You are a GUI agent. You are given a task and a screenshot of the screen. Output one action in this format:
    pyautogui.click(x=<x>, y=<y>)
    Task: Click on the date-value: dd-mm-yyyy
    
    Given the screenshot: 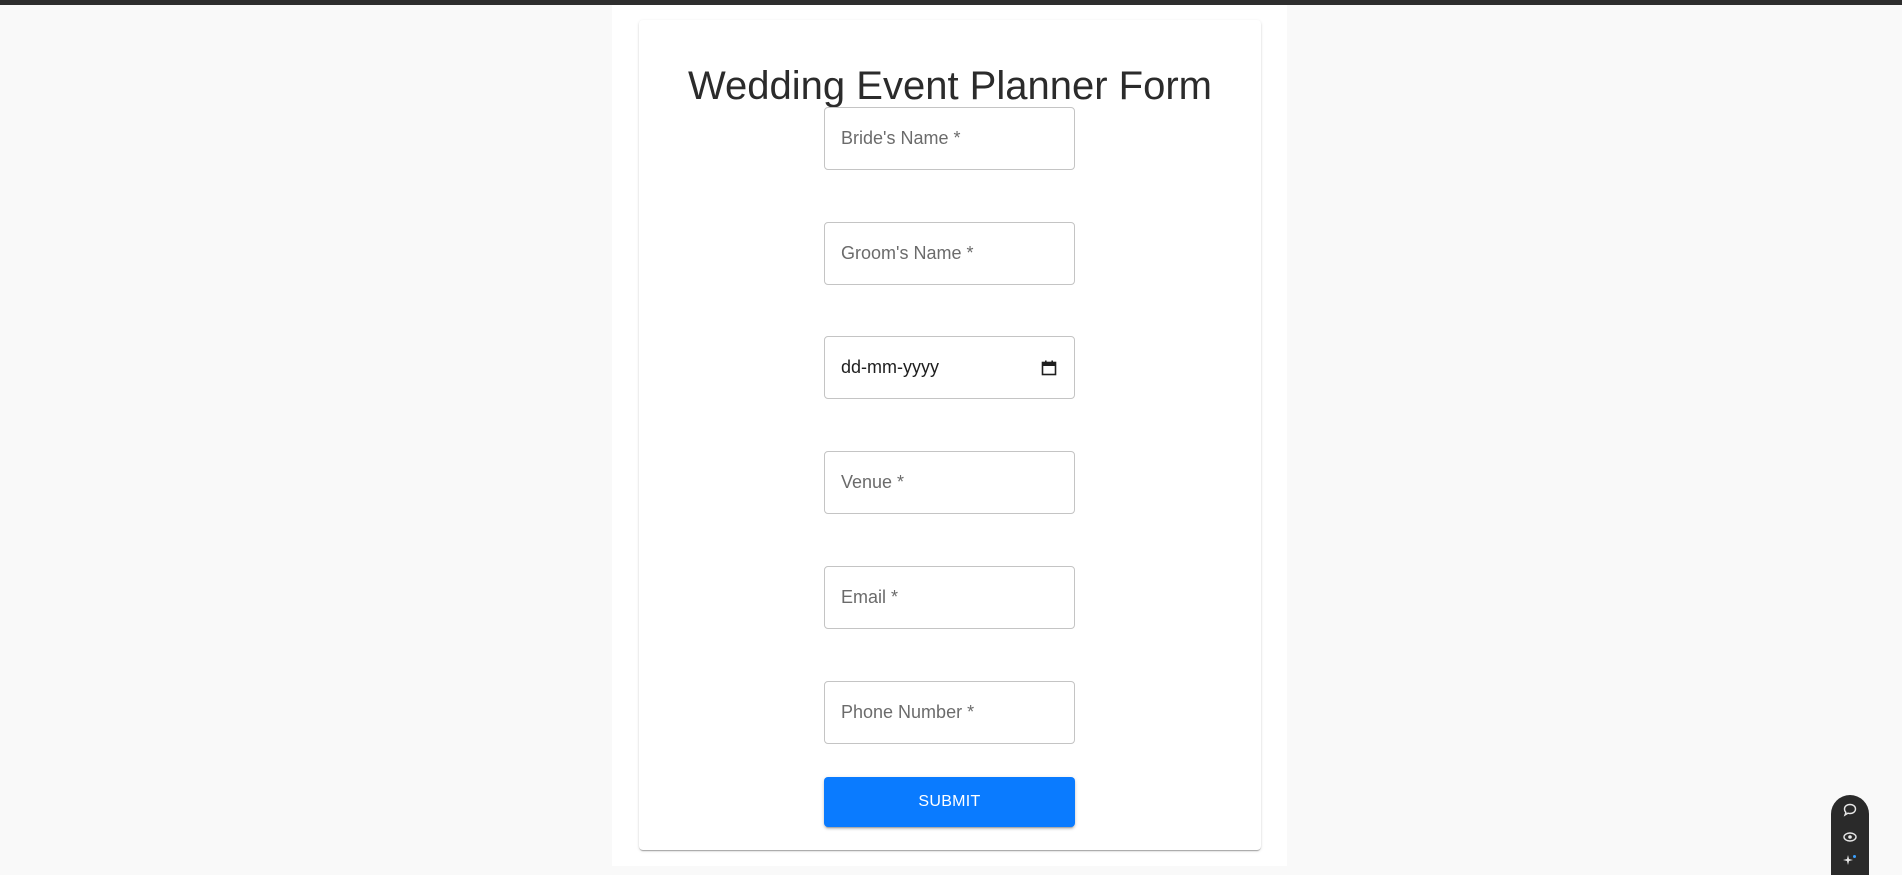 What is the action you would take?
    pyautogui.click(x=890, y=367)
    